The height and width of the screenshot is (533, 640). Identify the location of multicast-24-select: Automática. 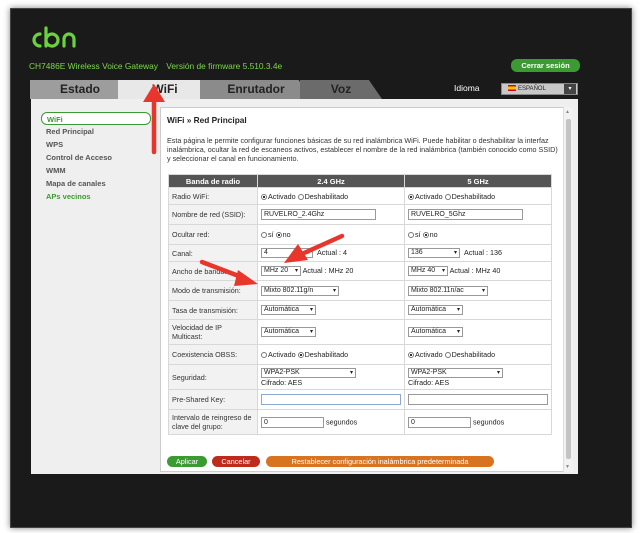
(288, 332).